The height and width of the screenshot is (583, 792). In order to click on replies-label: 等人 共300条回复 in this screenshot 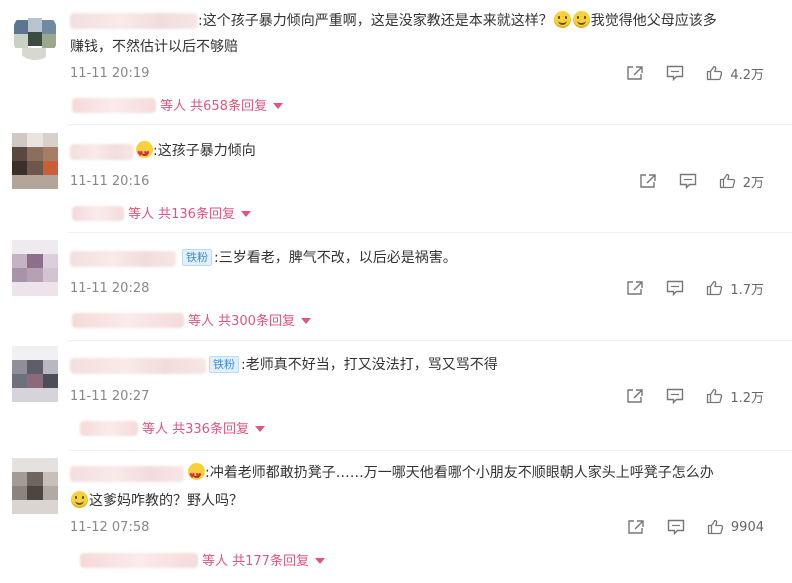, I will do `click(241, 321)`.